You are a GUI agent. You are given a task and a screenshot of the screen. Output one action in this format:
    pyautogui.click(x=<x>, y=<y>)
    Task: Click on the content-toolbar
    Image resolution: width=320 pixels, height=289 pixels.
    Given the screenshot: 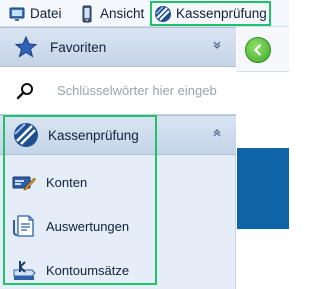 What is the action you would take?
    pyautogui.click(x=263, y=49)
    